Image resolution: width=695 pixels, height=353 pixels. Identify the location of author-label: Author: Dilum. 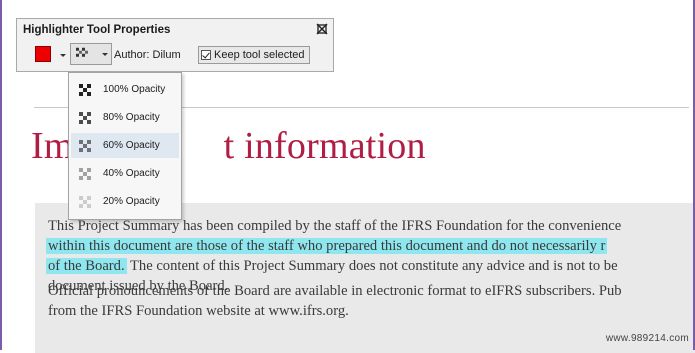
(147, 55).